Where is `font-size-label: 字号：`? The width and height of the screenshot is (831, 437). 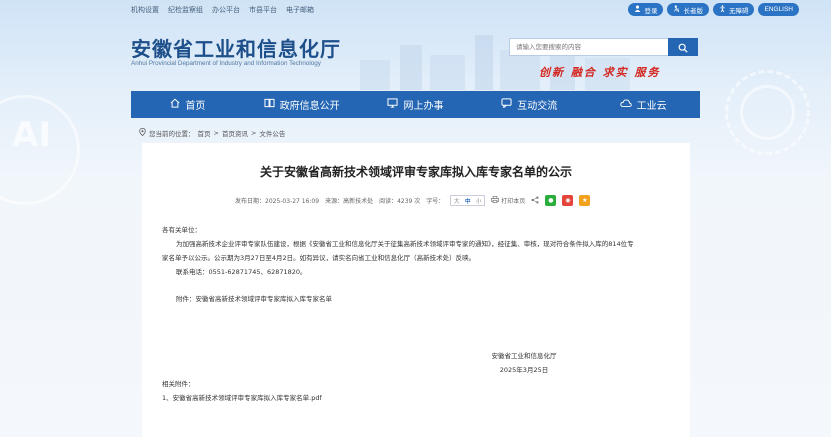
font-size-label: 字号： is located at coordinates (435, 201).